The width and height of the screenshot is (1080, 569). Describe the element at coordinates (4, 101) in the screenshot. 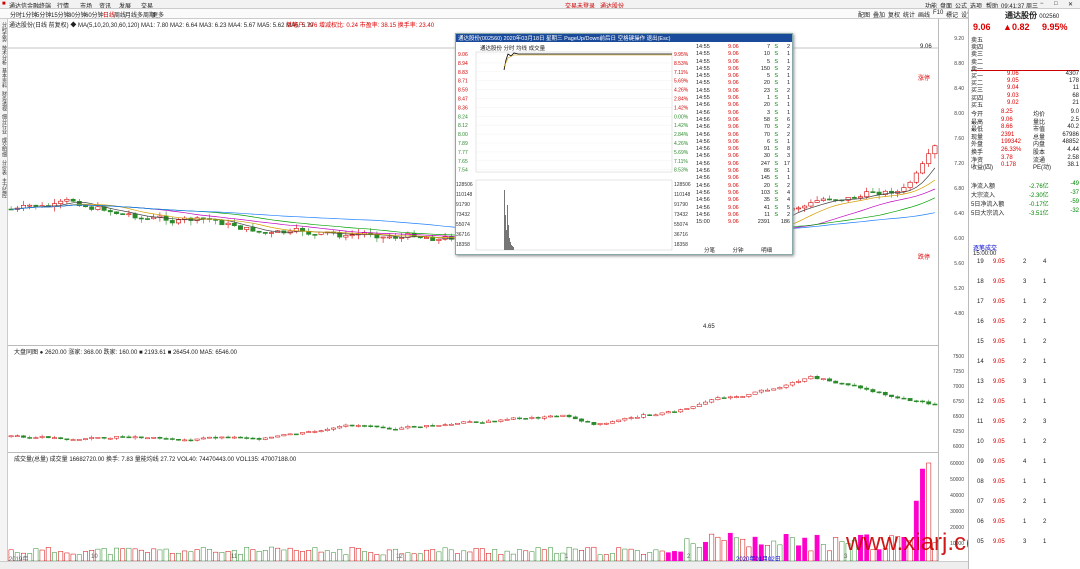

I see `left-tab-finance: 财务透视` at that location.